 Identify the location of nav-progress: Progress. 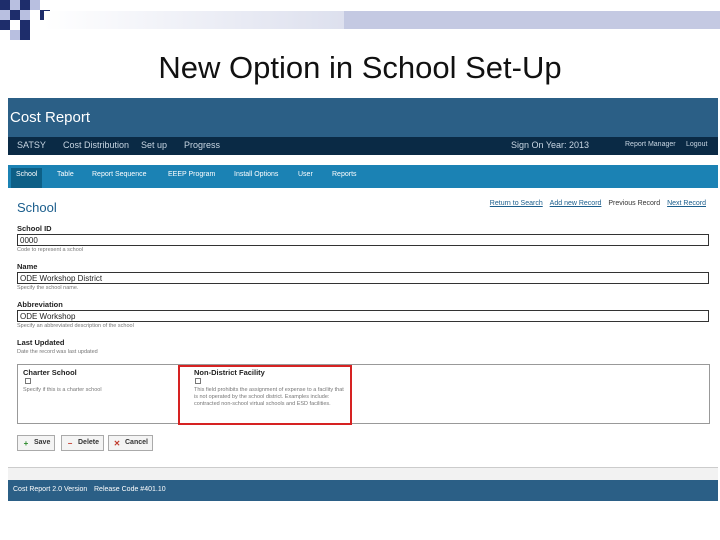
(202, 145).